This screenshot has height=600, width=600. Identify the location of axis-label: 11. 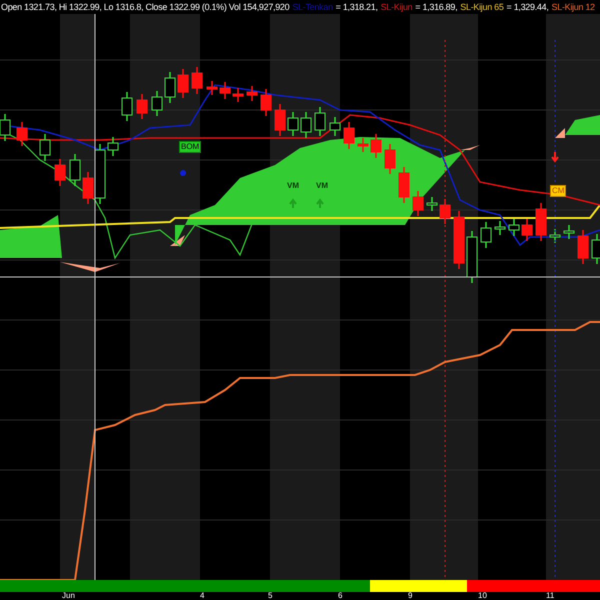
(550, 596).